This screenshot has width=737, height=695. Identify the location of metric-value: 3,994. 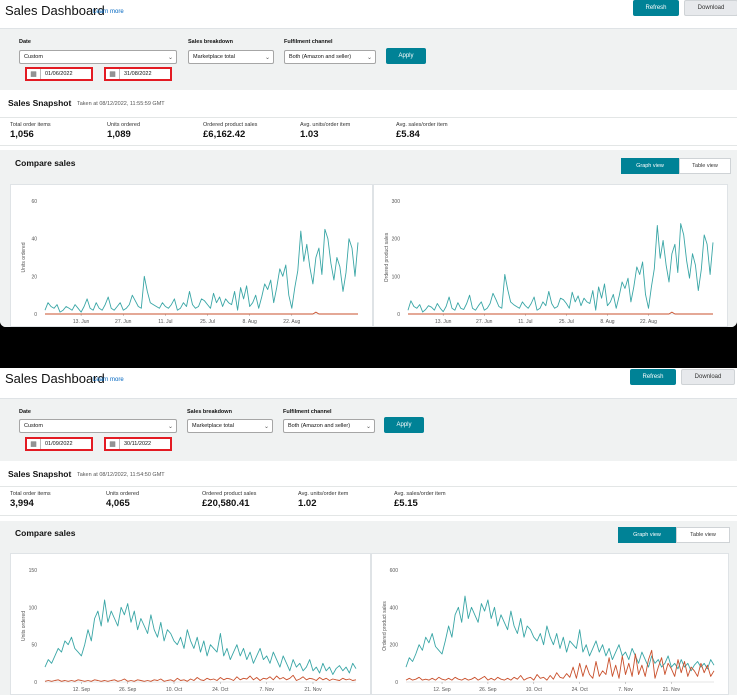
(22, 503).